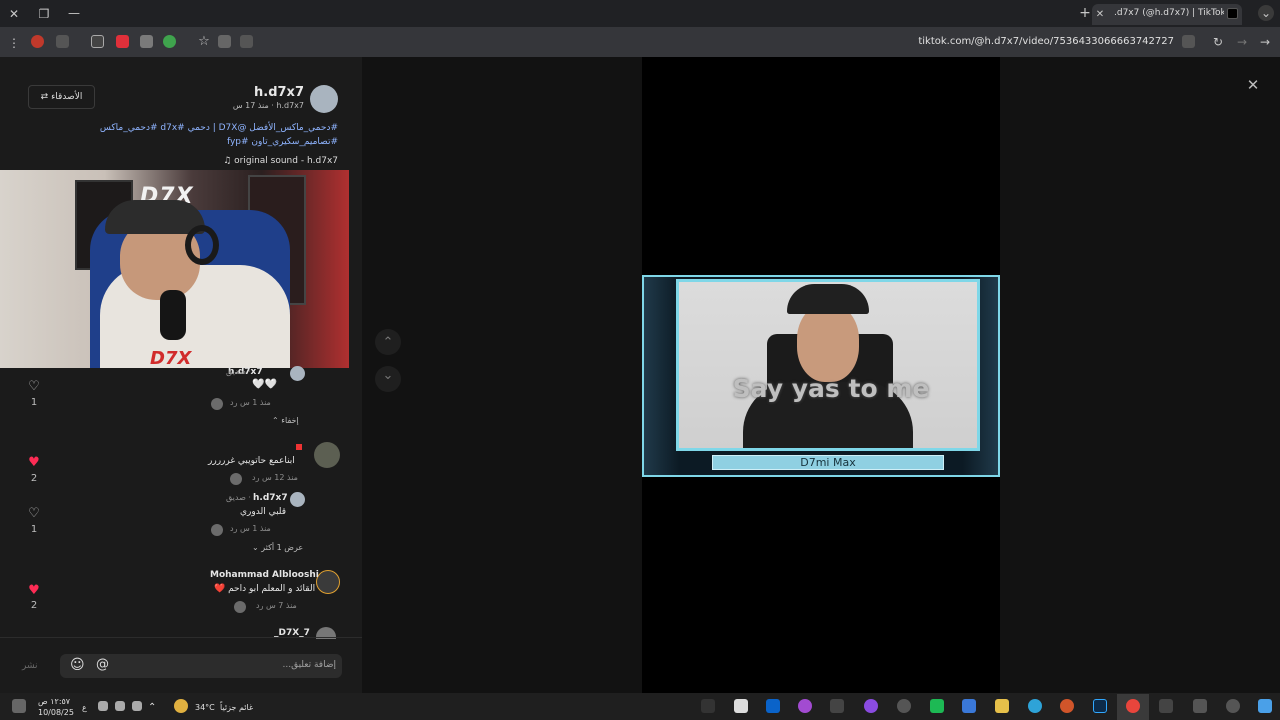 Image resolution: width=1280 pixels, height=720 pixels. What do you see at coordinates (205, 707) in the screenshot?
I see `weather-temp: 34°C` at bounding box center [205, 707].